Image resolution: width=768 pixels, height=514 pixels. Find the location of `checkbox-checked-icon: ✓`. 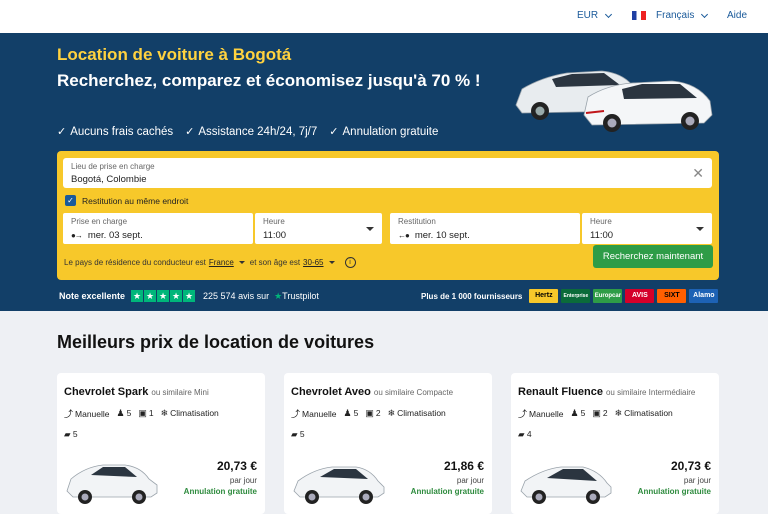

checkbox-checked-icon: ✓ is located at coordinates (70, 200).